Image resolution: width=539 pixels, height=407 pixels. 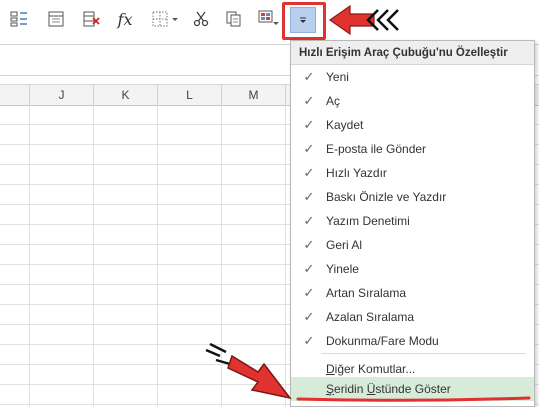 I want to click on menu-item: ✓ Baskı Önizle ve Yazdır, so click(x=412, y=197).